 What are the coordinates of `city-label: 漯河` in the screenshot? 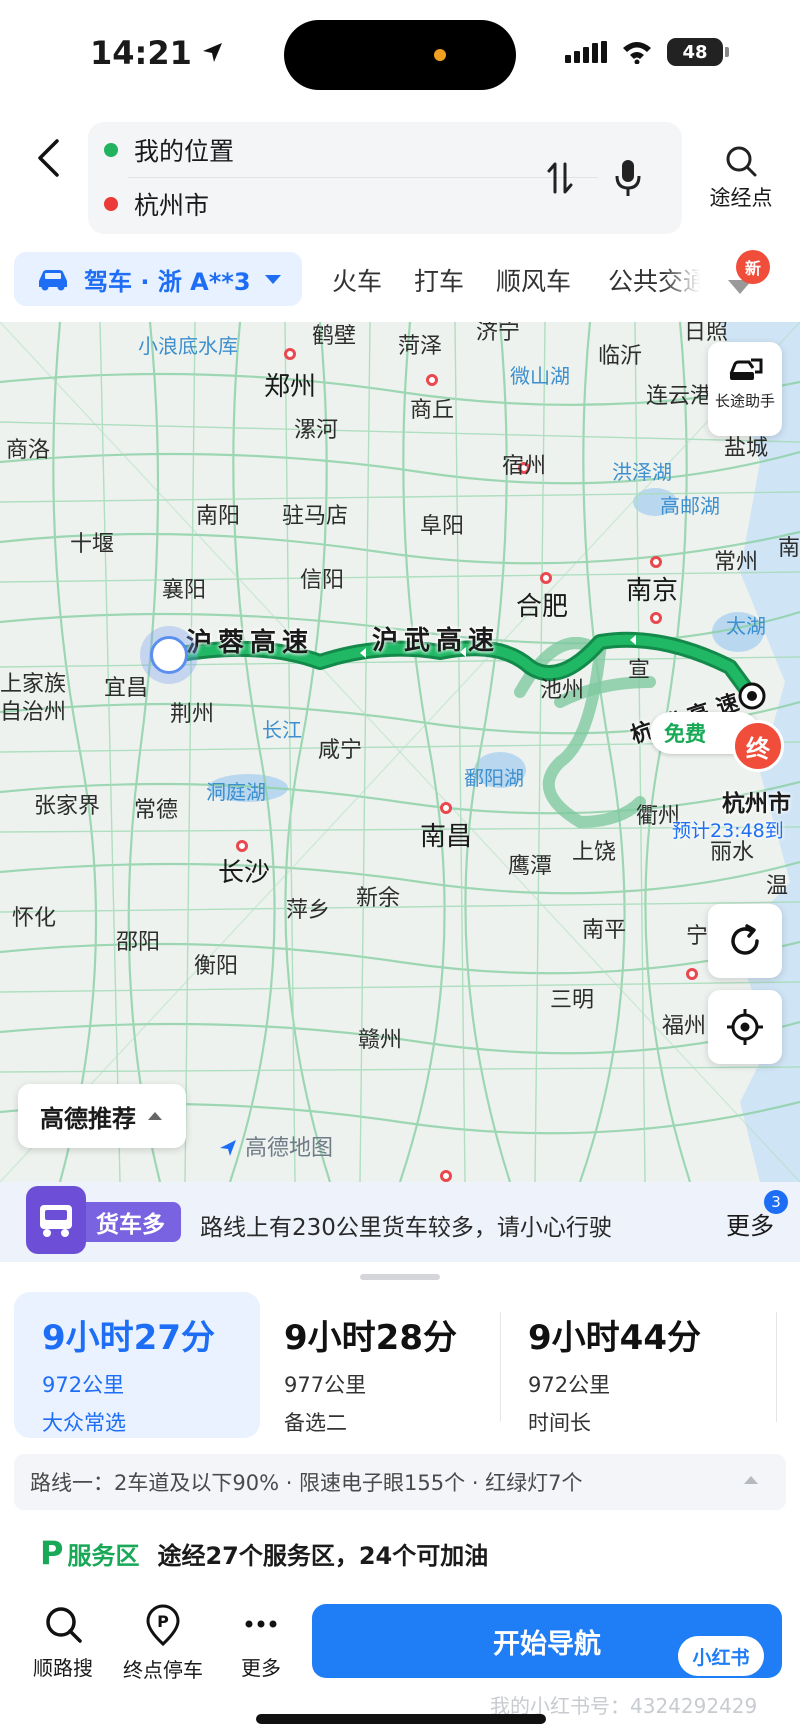 It's located at (316, 430).